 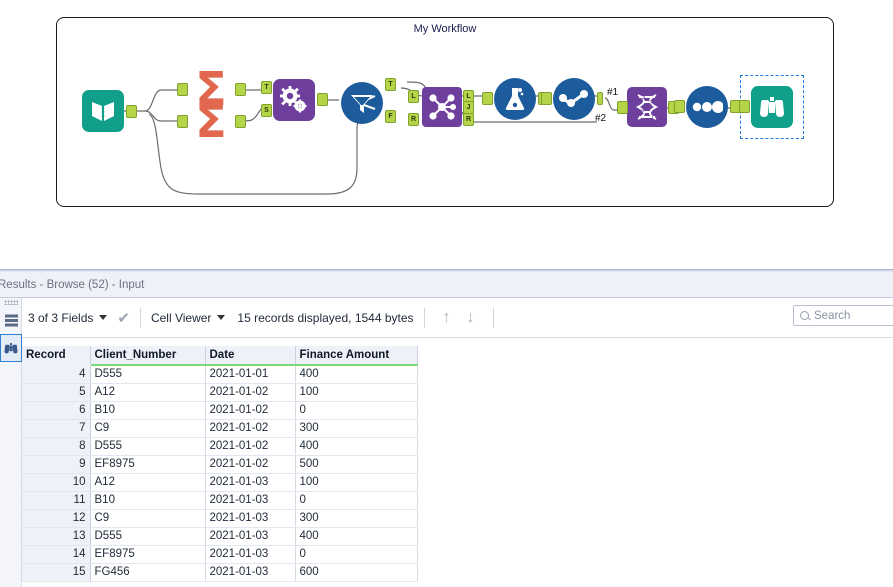 What do you see at coordinates (744, 106) in the screenshot?
I see `anchor-browse-input` at bounding box center [744, 106].